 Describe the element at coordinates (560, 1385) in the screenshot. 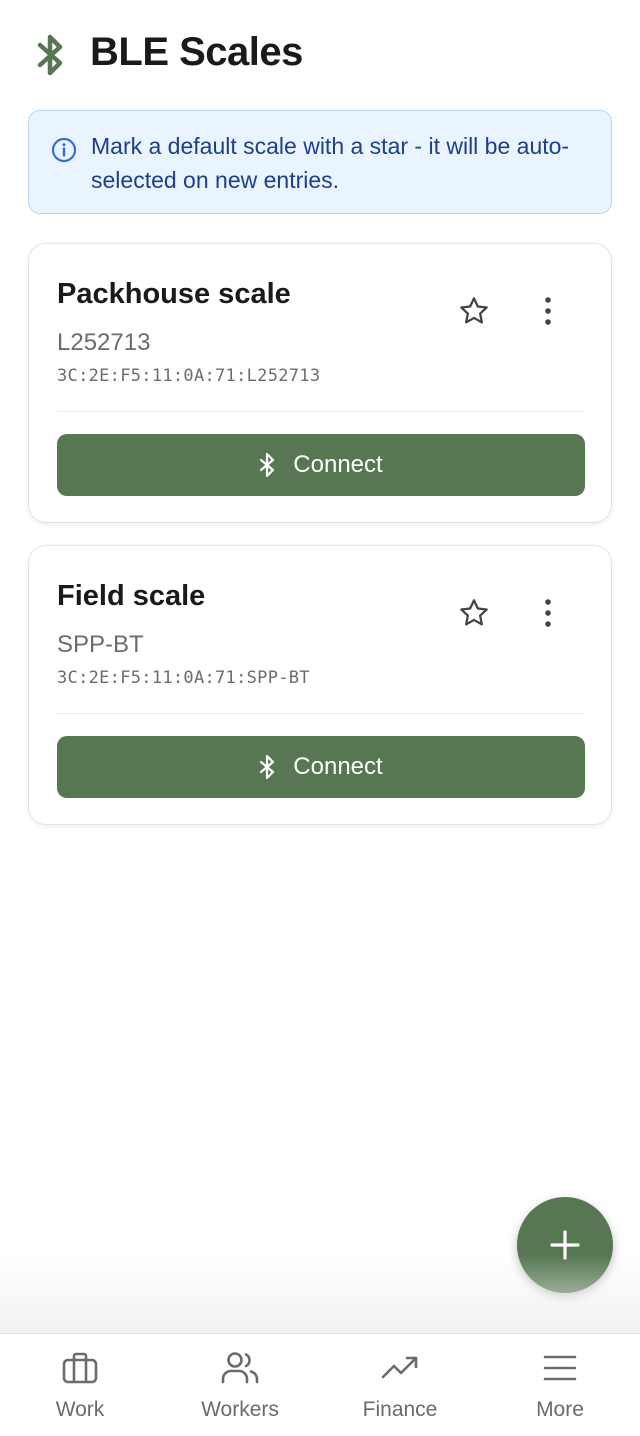

I see `nav-item-more: More` at that location.